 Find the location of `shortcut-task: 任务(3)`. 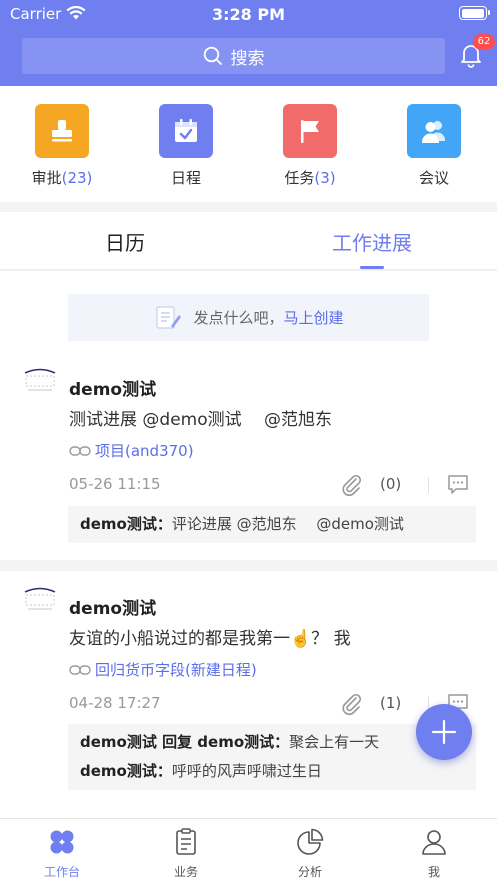

shortcut-task: 任务(3) is located at coordinates (310, 146).